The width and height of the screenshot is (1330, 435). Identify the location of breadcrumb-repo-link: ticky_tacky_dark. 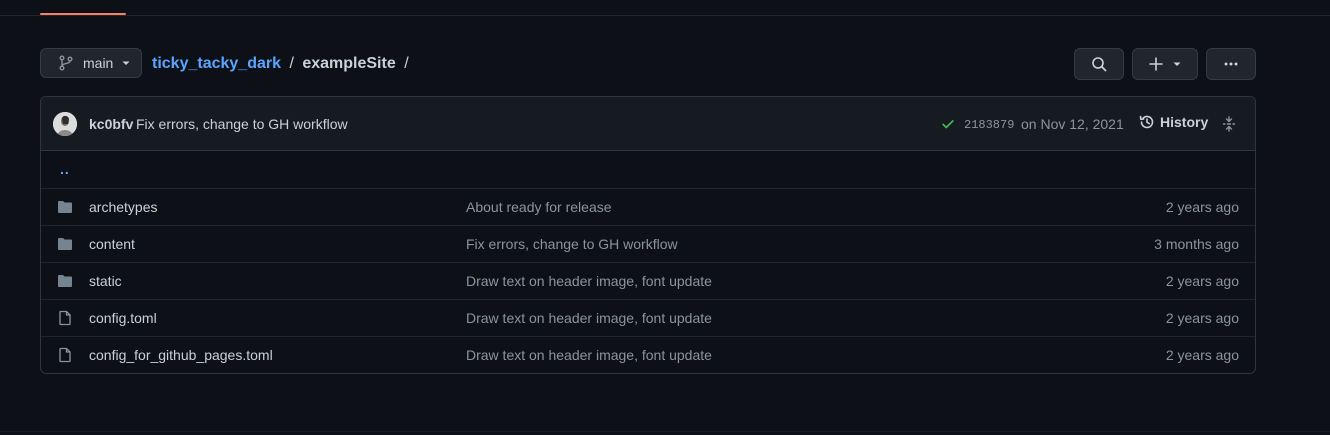
(216, 63).